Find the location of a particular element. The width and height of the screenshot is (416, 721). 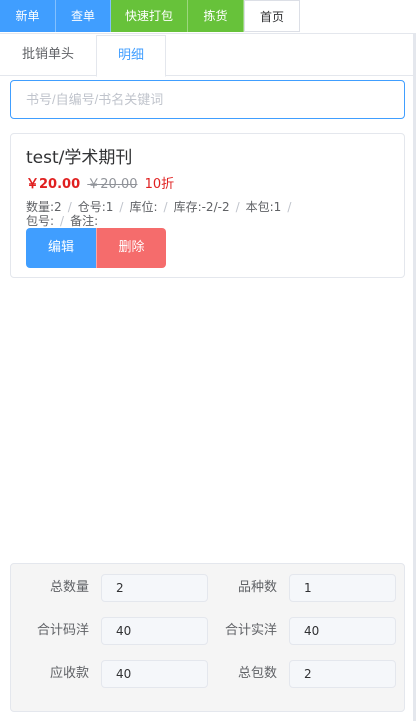

edit-button: 编辑 is located at coordinates (61, 248).